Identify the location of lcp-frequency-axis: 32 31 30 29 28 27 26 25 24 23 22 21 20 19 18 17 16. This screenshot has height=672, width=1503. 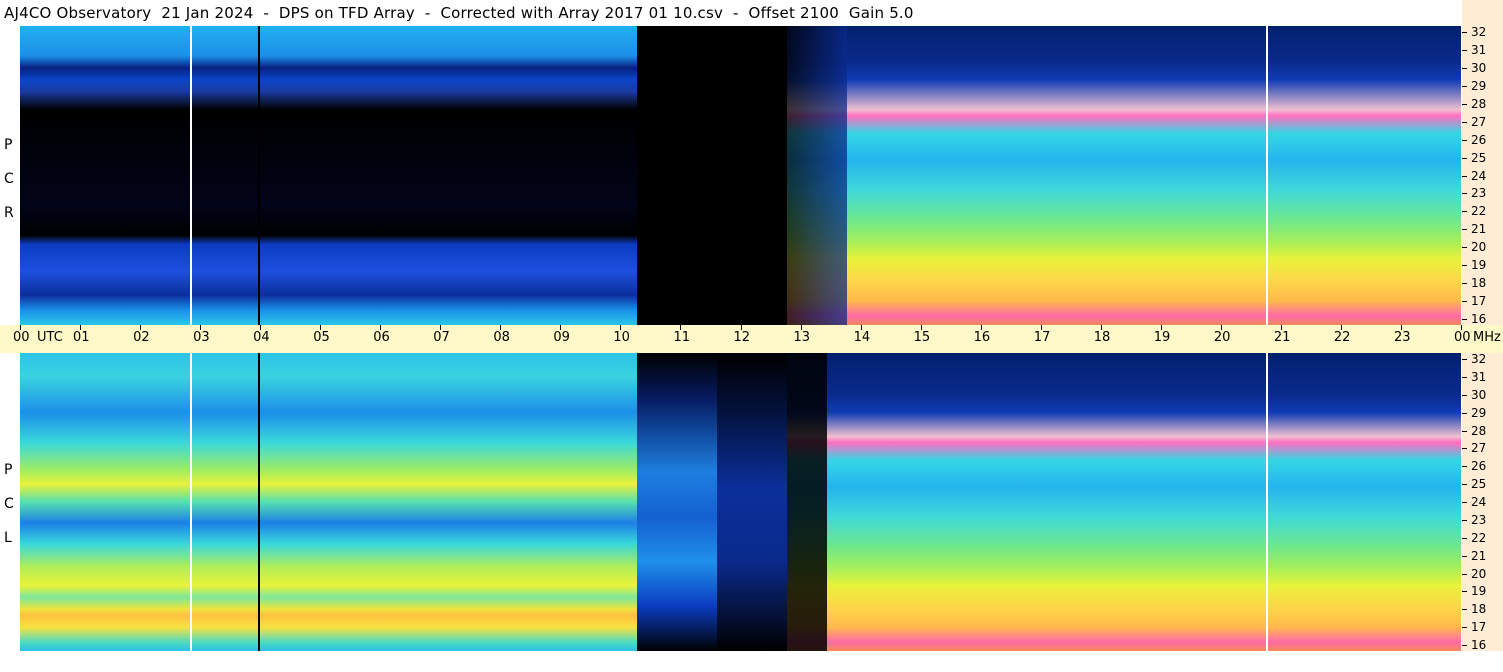
(1482, 502).